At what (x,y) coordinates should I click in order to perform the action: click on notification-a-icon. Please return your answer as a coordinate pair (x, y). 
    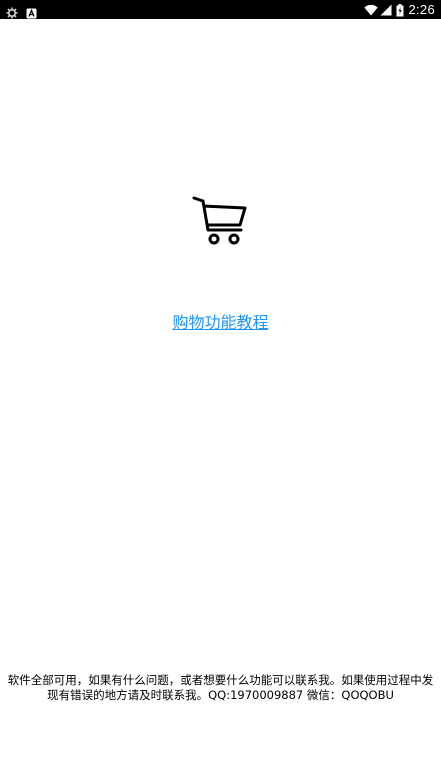
    Looking at the image, I should click on (32, 11).